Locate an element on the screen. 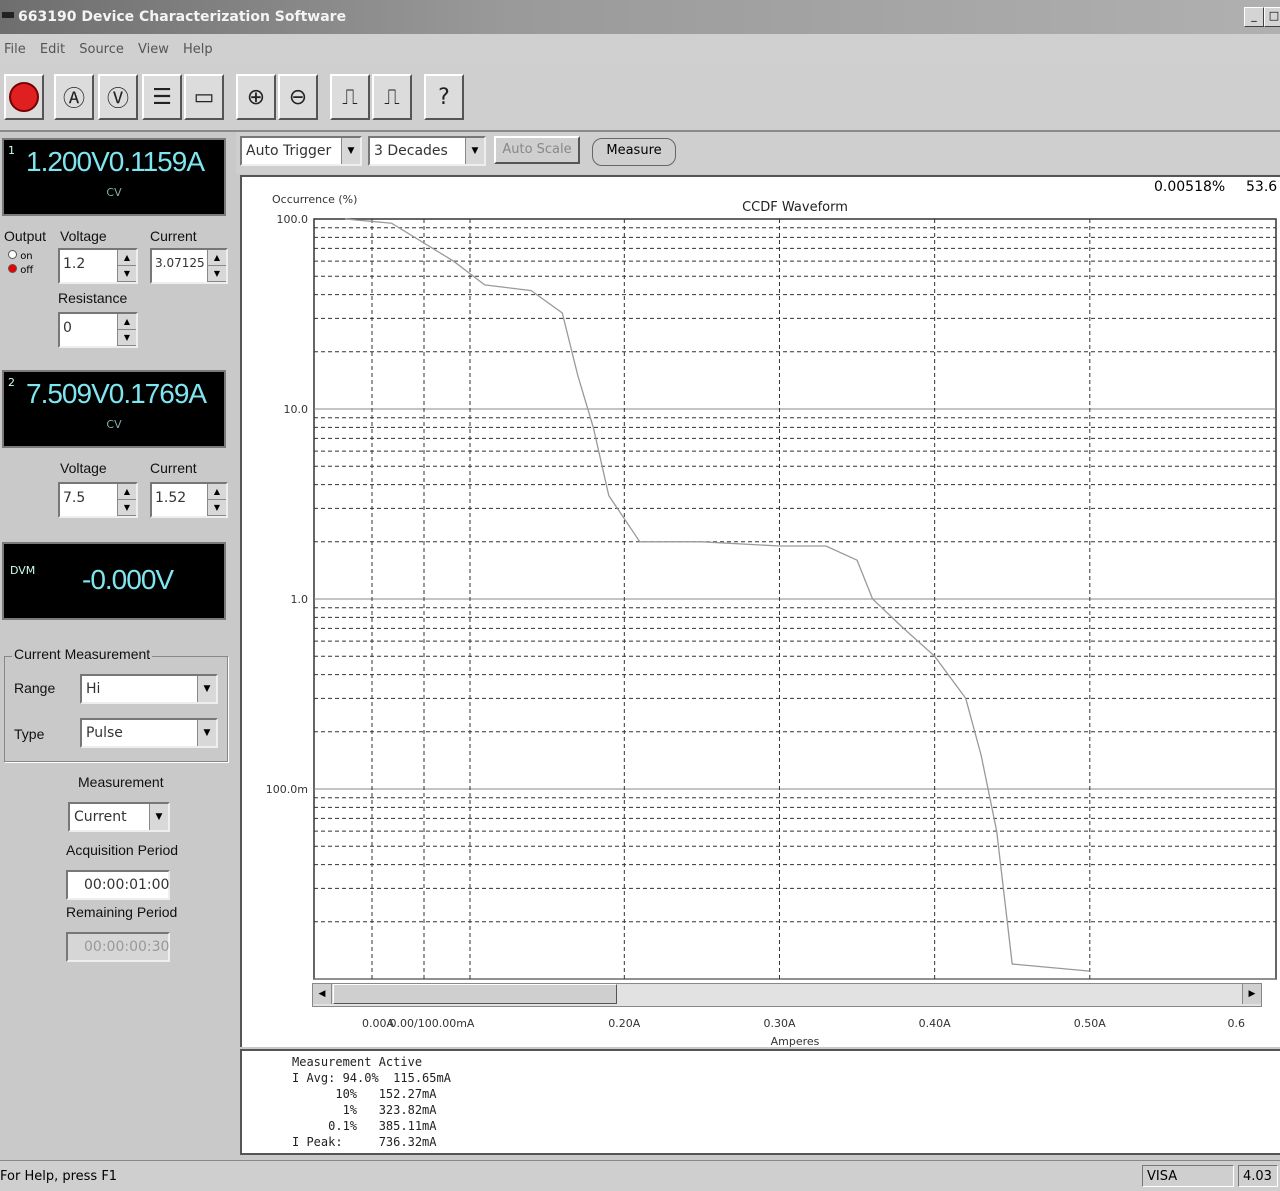  output-on-label: on is located at coordinates (26, 256).